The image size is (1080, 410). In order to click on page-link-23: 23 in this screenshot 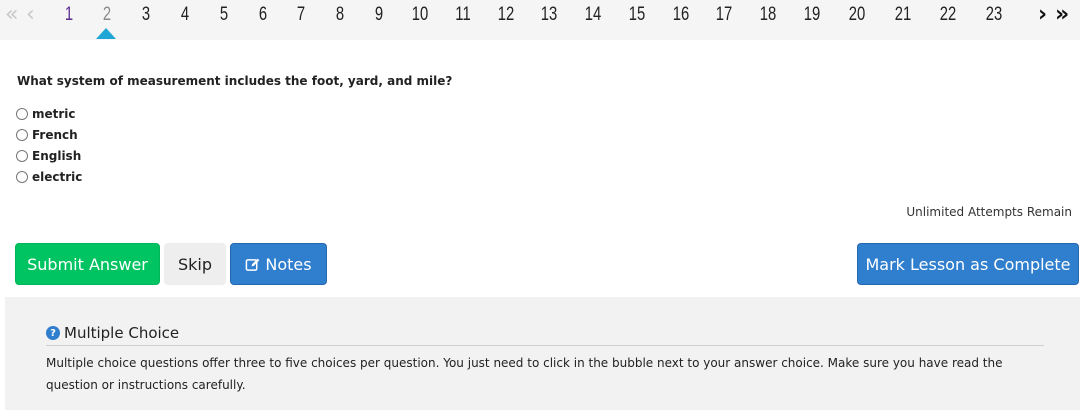, I will do `click(993, 15)`.